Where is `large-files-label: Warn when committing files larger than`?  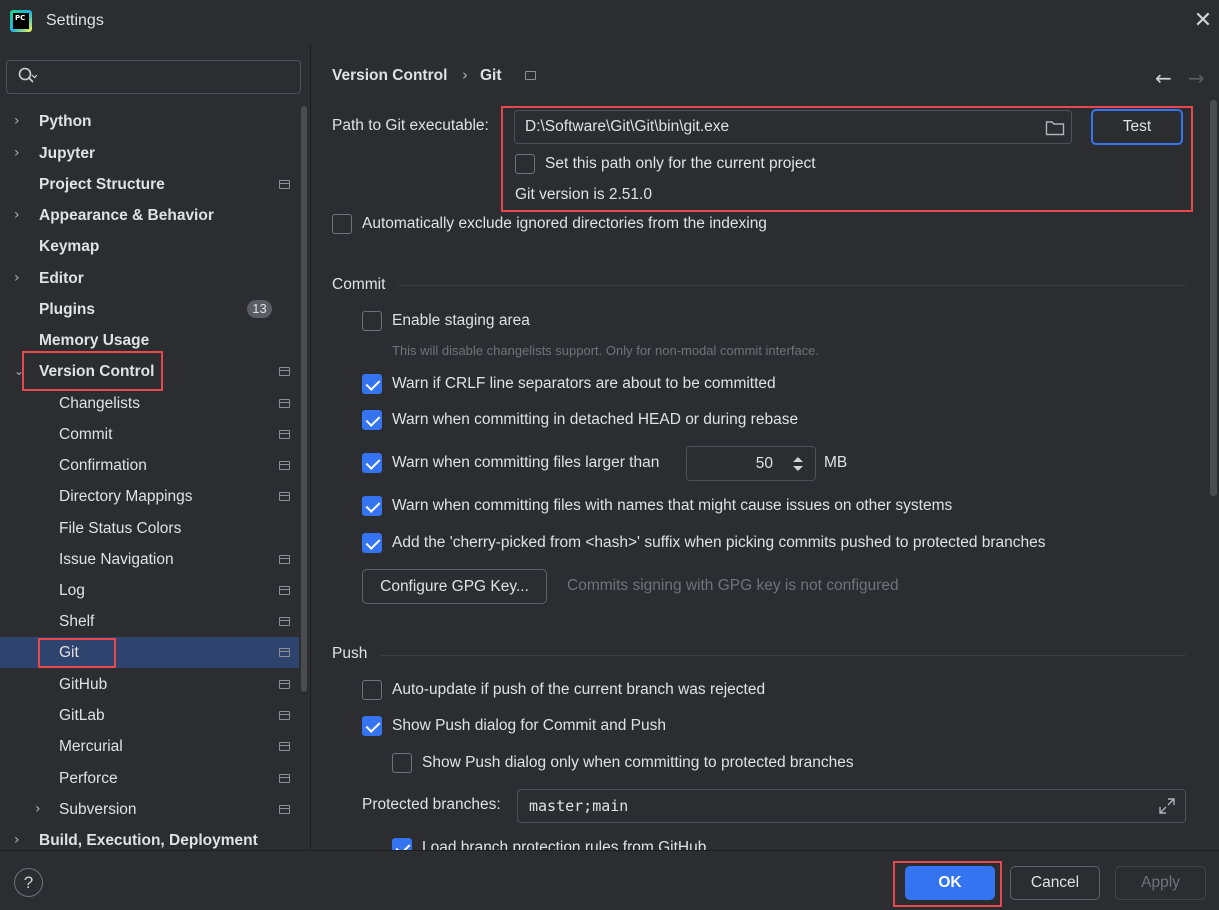
large-files-label: Warn when committing files larger than is located at coordinates (526, 462).